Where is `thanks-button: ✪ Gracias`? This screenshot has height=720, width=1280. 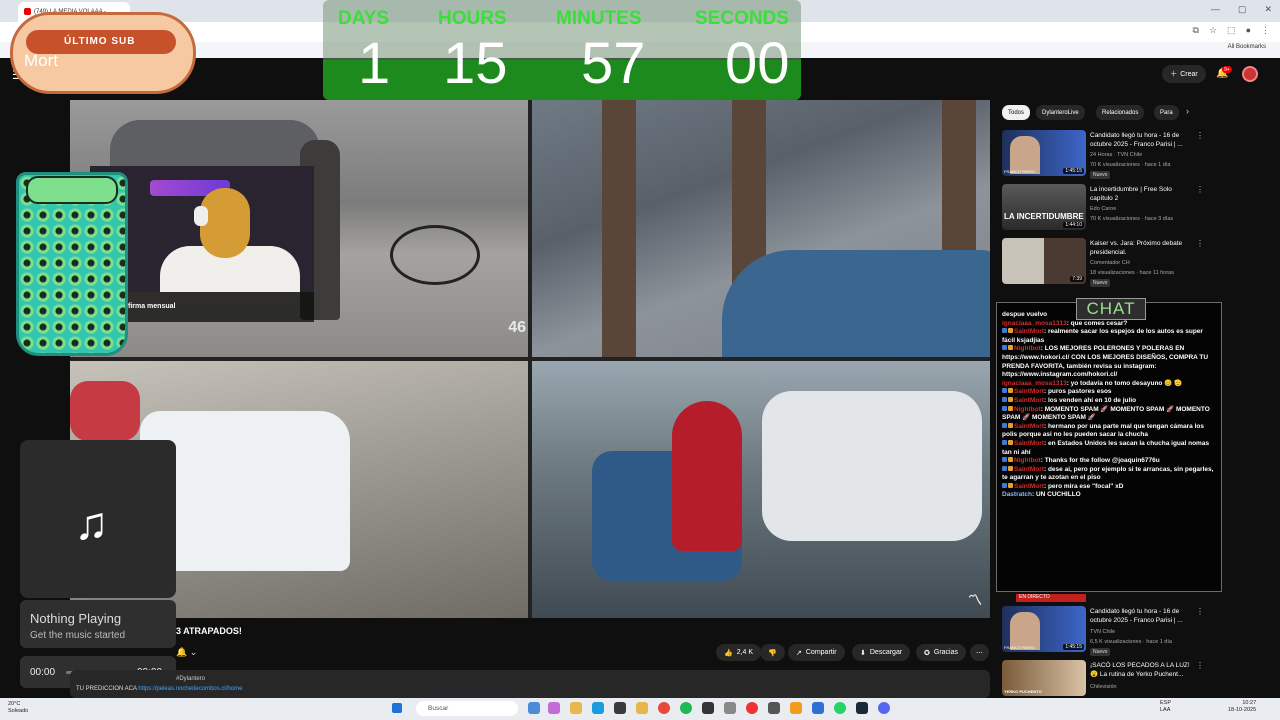
thanks-button: ✪ Gracias is located at coordinates (941, 652).